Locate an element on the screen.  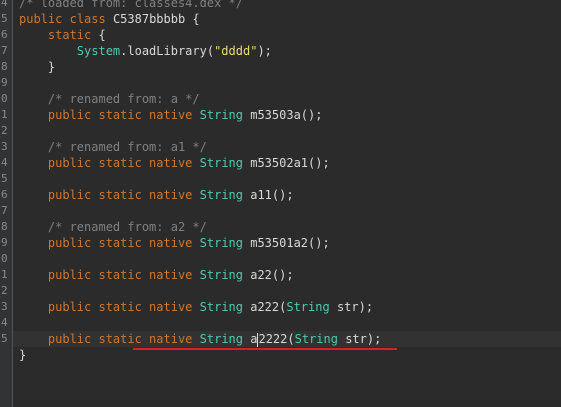
class-name: C5387bbbbb { is located at coordinates (156, 19).